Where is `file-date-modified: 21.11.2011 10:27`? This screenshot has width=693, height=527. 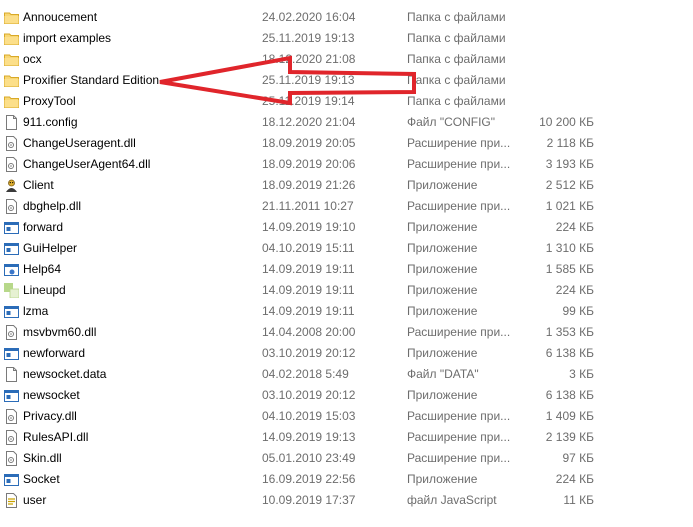 file-date-modified: 21.11.2011 10:27 is located at coordinates (308, 206).